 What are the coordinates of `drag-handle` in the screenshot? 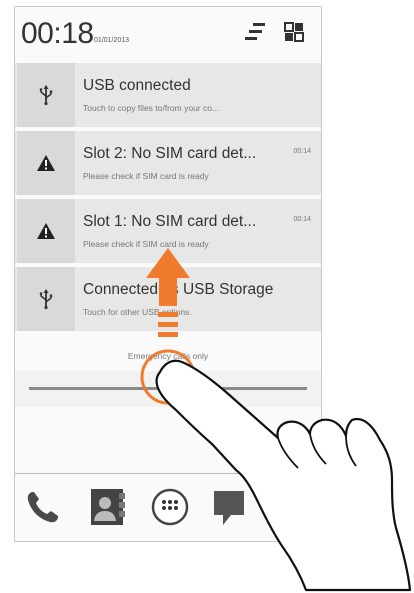 It's located at (168, 388).